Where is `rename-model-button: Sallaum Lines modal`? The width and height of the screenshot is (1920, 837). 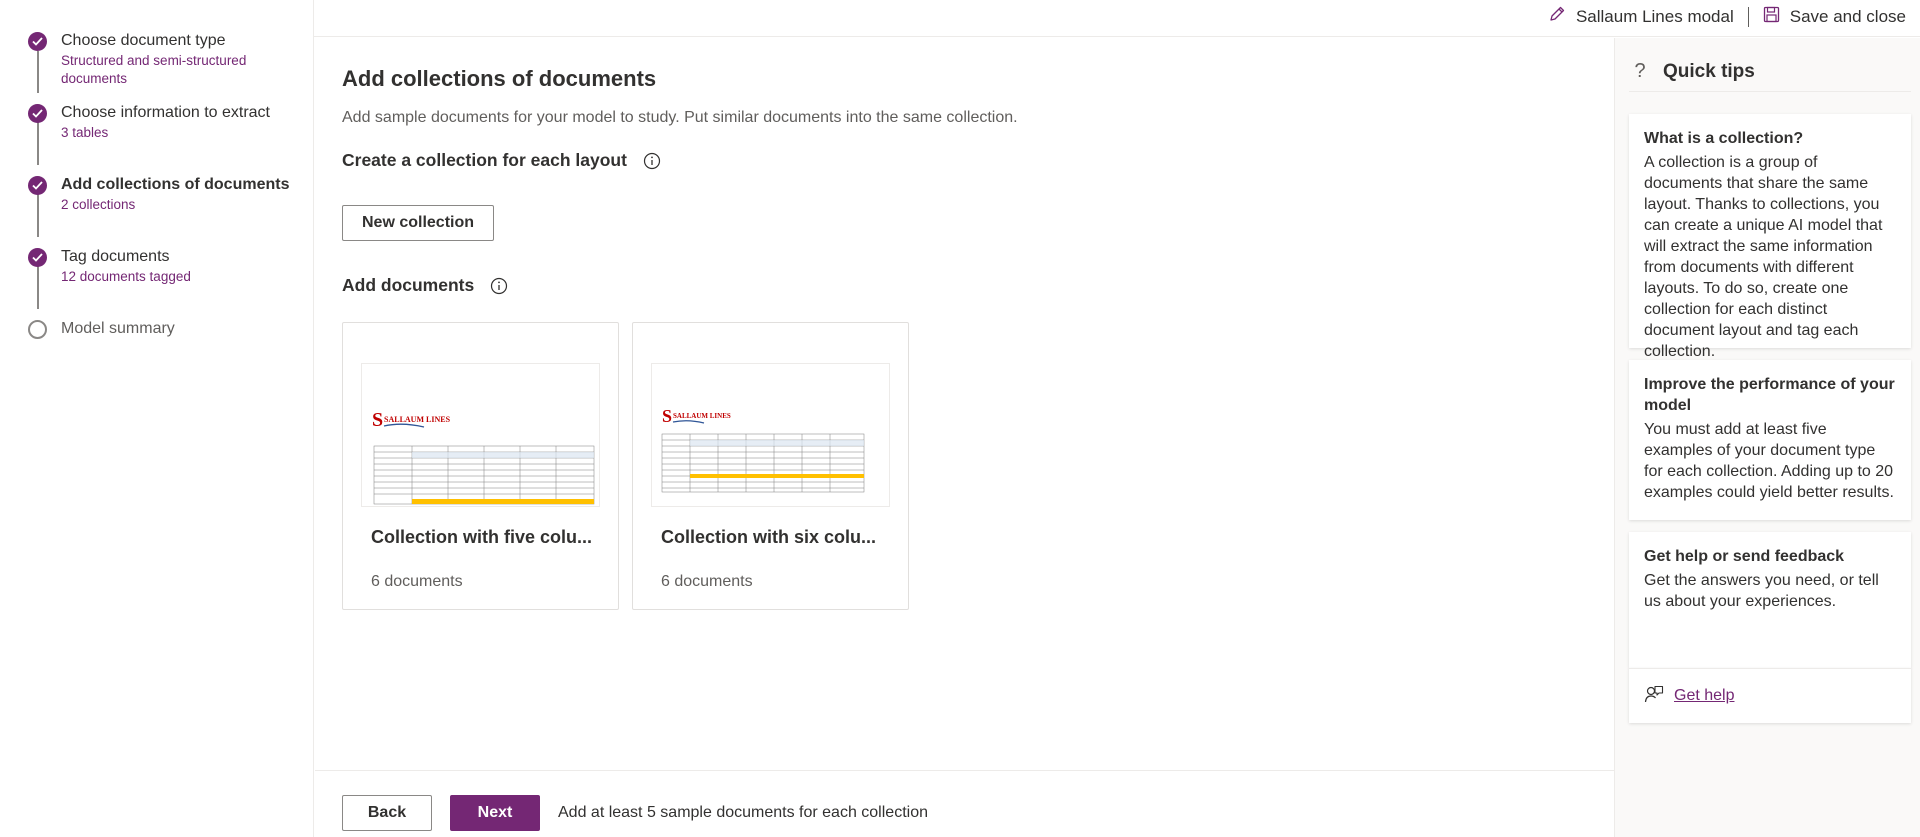
rename-model-button: Sallaum Lines modal is located at coordinates (1641, 16).